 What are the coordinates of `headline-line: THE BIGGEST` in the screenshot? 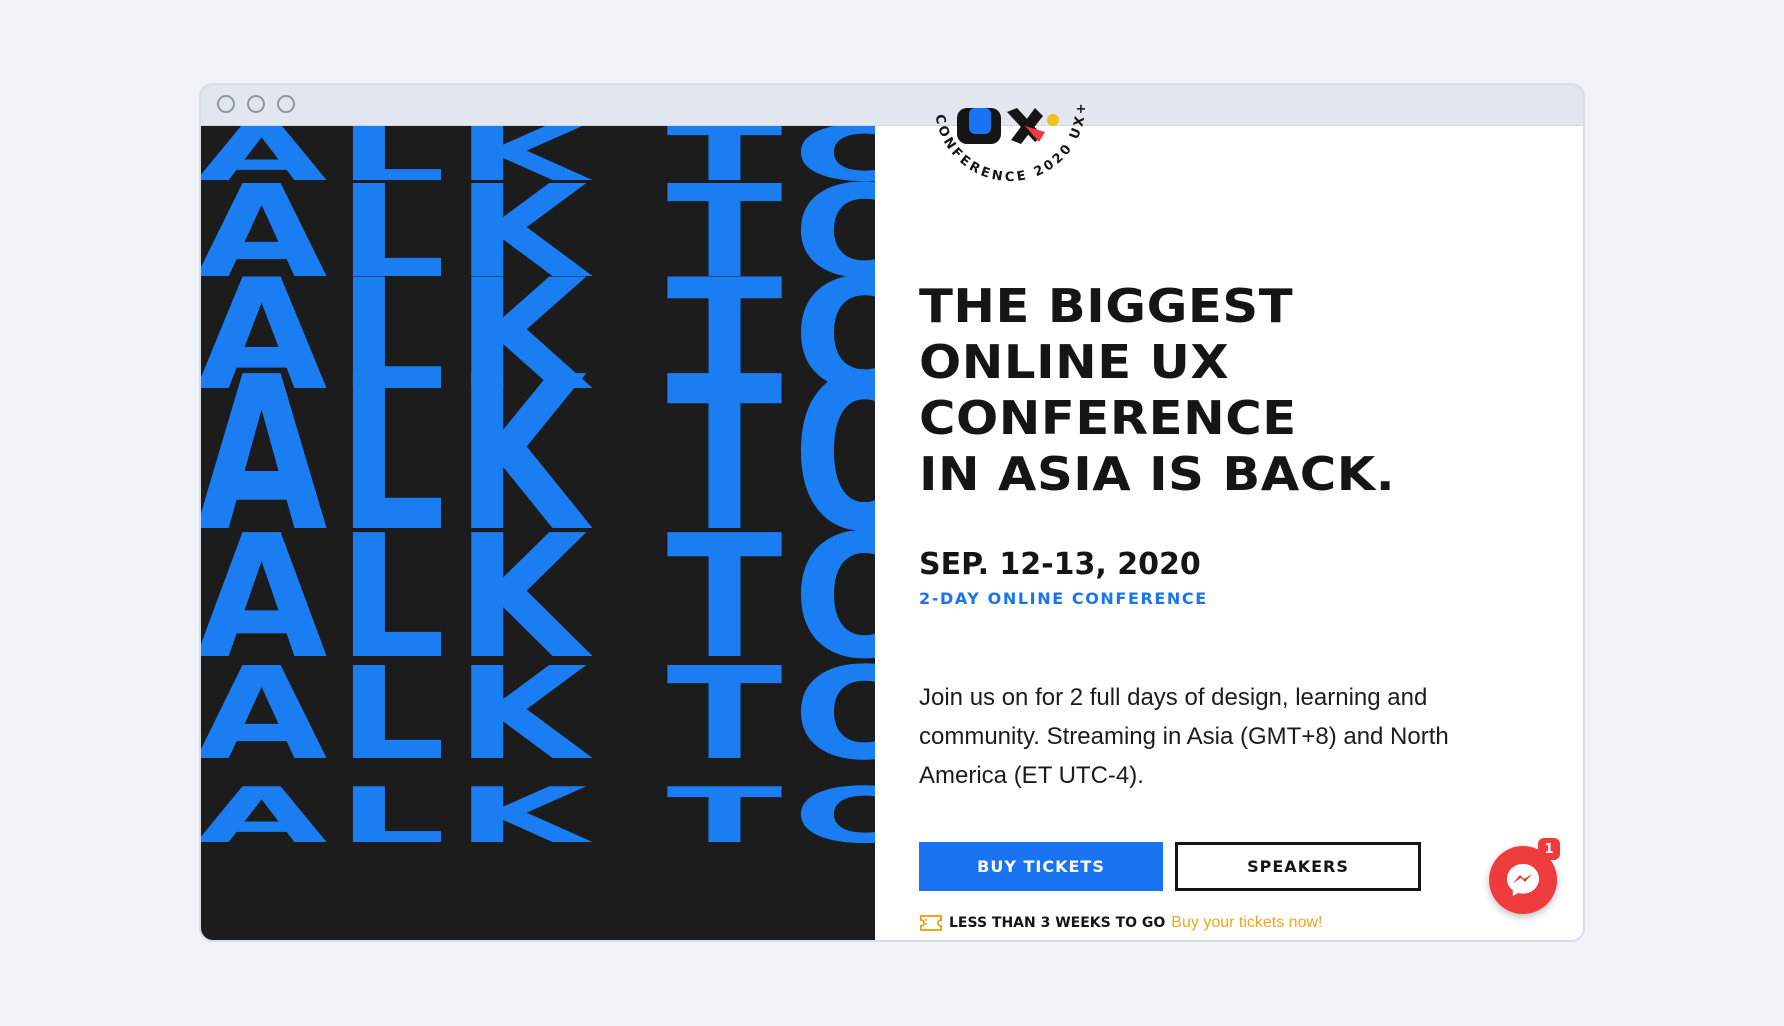 It's located at (1106, 306).